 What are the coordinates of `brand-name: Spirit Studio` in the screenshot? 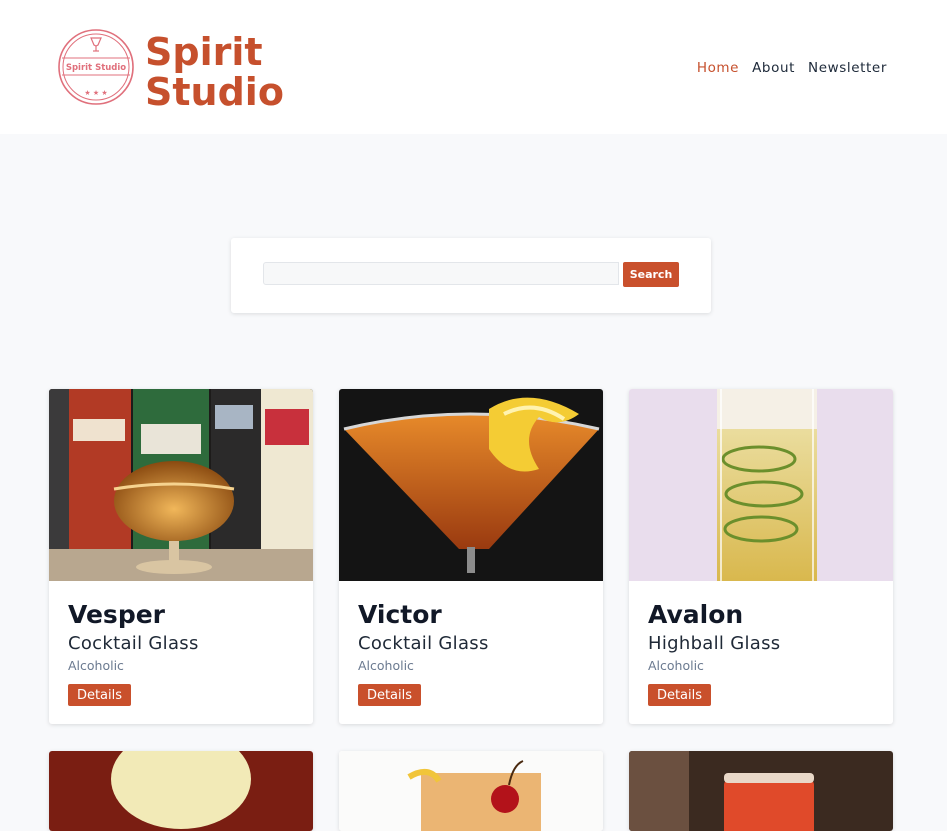 It's located at (214, 72).